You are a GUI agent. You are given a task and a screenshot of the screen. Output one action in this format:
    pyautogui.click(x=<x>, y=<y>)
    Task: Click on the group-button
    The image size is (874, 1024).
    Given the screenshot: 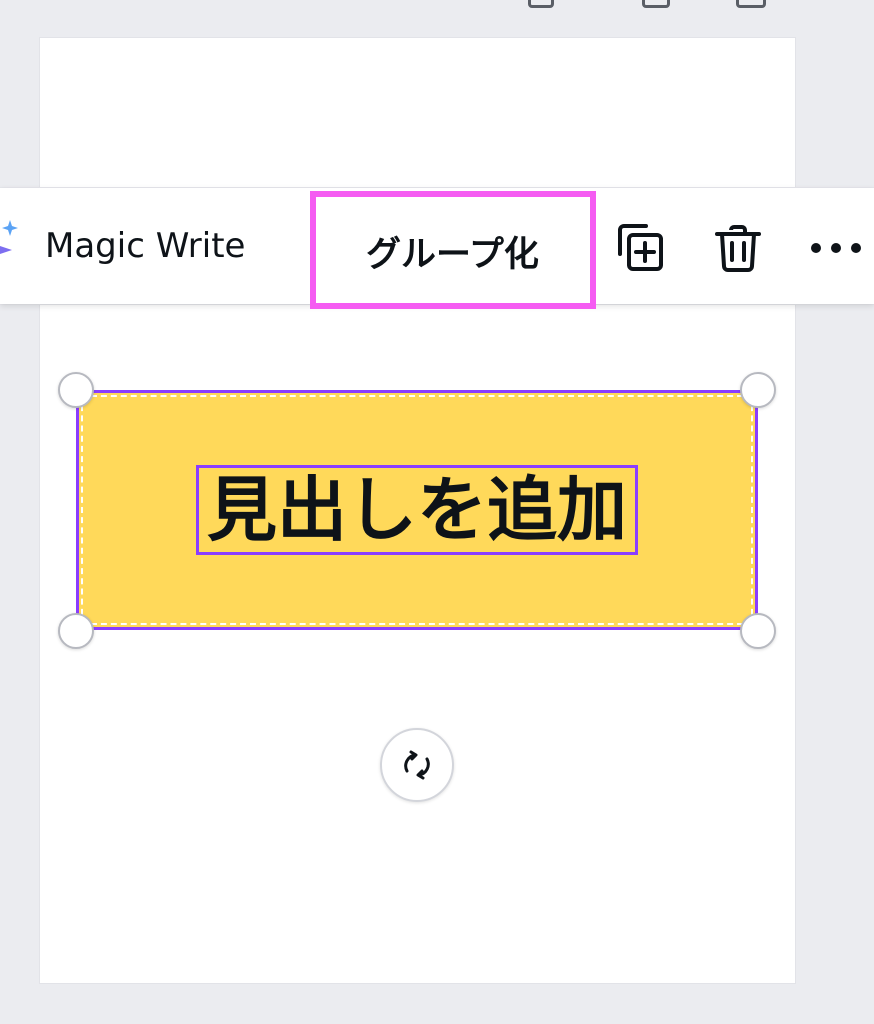 What is the action you would take?
    pyautogui.click(x=453, y=250)
    